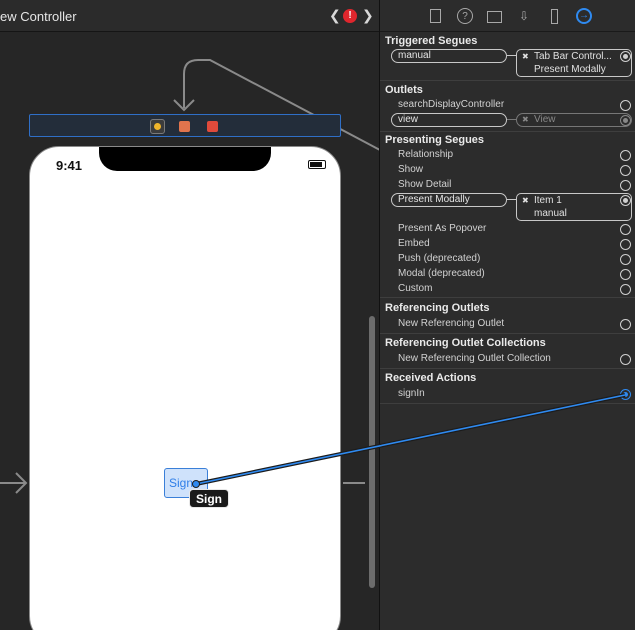 The height and width of the screenshot is (630, 635). I want to click on first-responder-icon, so click(184, 126).